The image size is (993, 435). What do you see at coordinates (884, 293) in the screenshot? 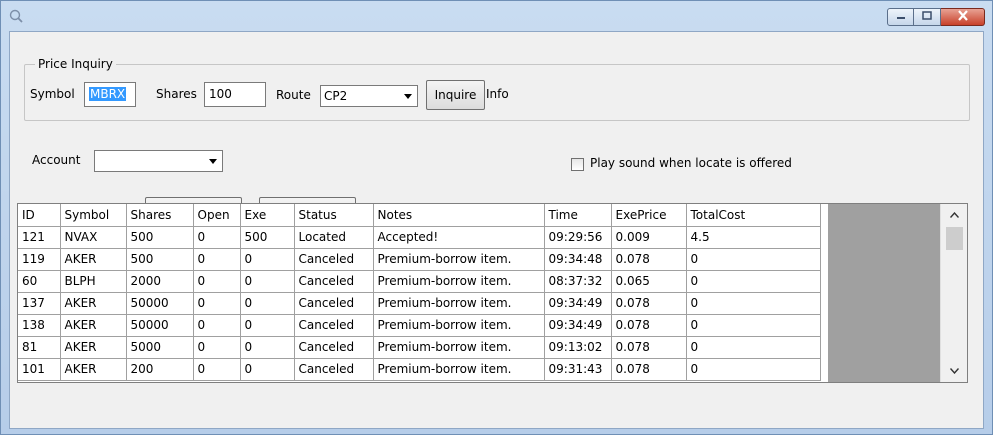
I see `grid-empty-area` at bounding box center [884, 293].